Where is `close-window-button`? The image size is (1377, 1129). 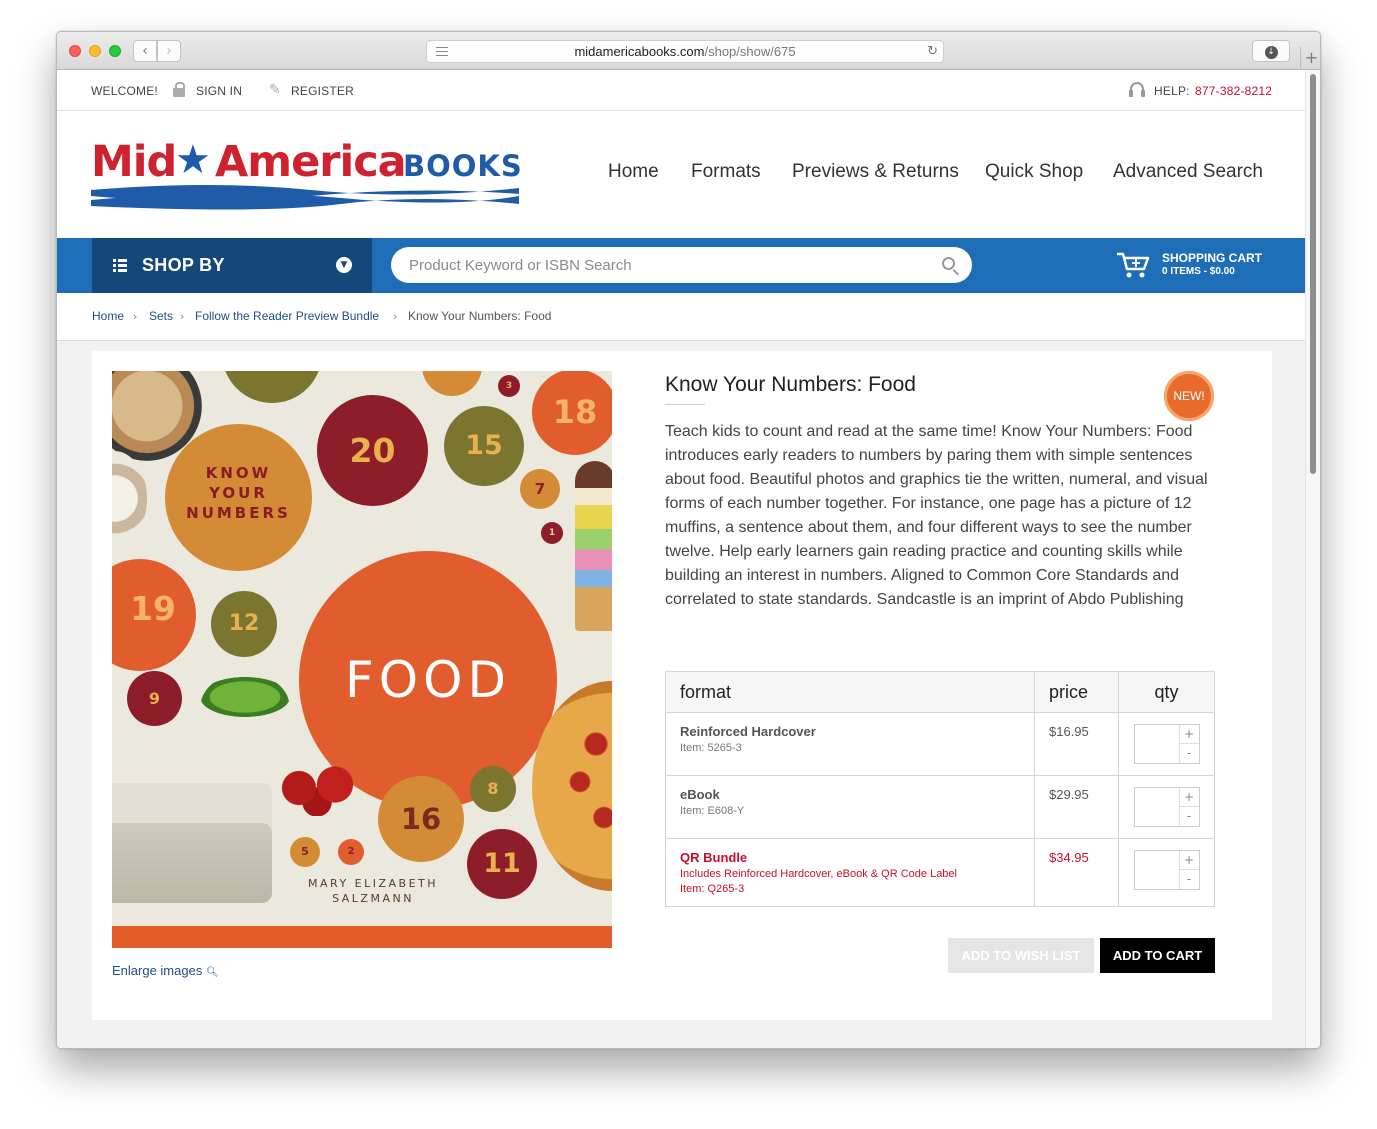
close-window-button is located at coordinates (75, 51).